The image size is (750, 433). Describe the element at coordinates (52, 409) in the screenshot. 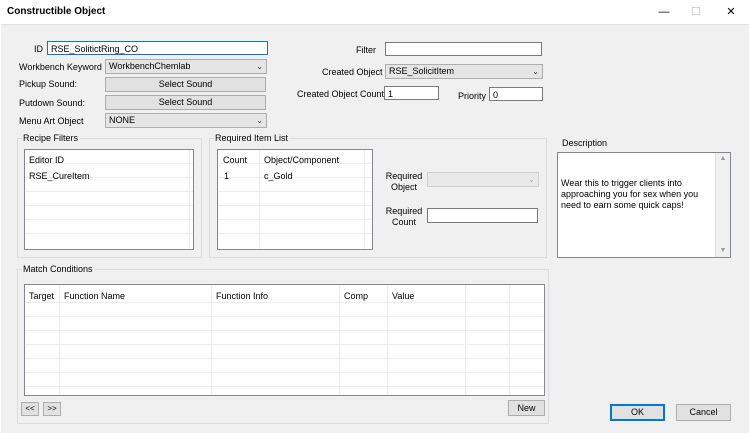

I see `next-page-button: >>` at that location.